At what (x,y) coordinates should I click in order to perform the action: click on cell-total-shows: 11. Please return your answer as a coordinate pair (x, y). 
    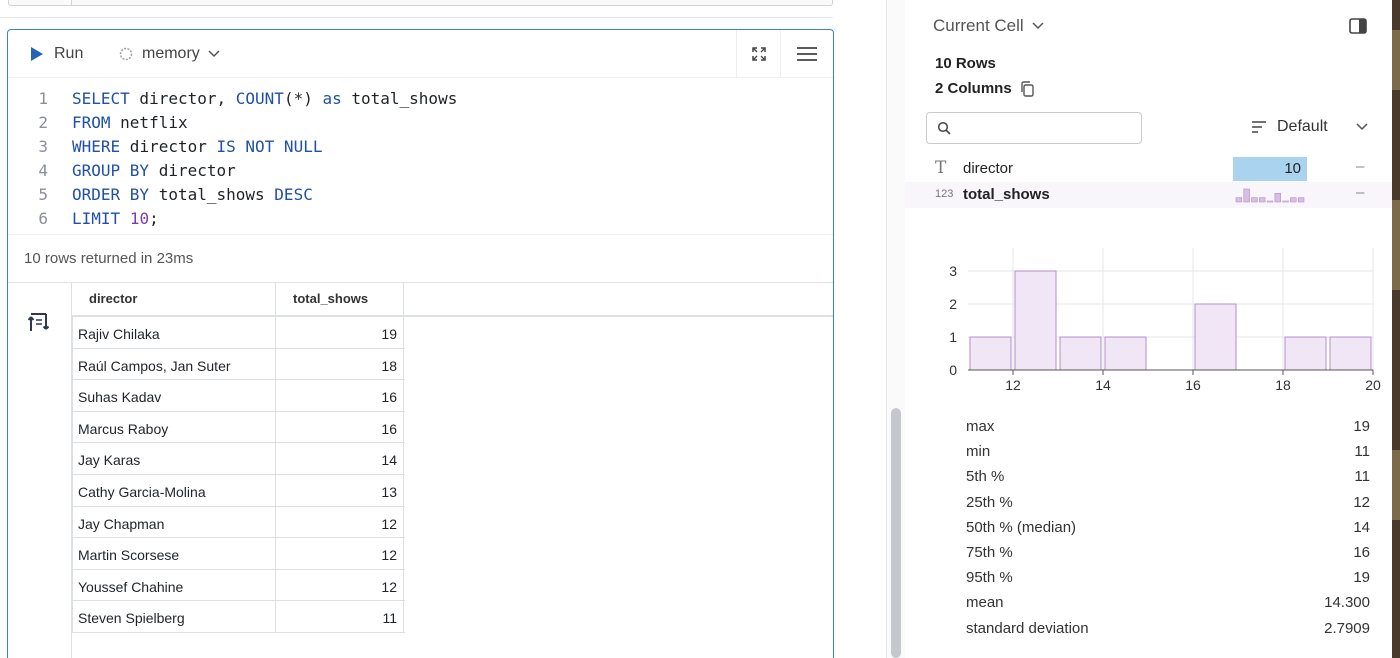
    Looking at the image, I should click on (340, 616).